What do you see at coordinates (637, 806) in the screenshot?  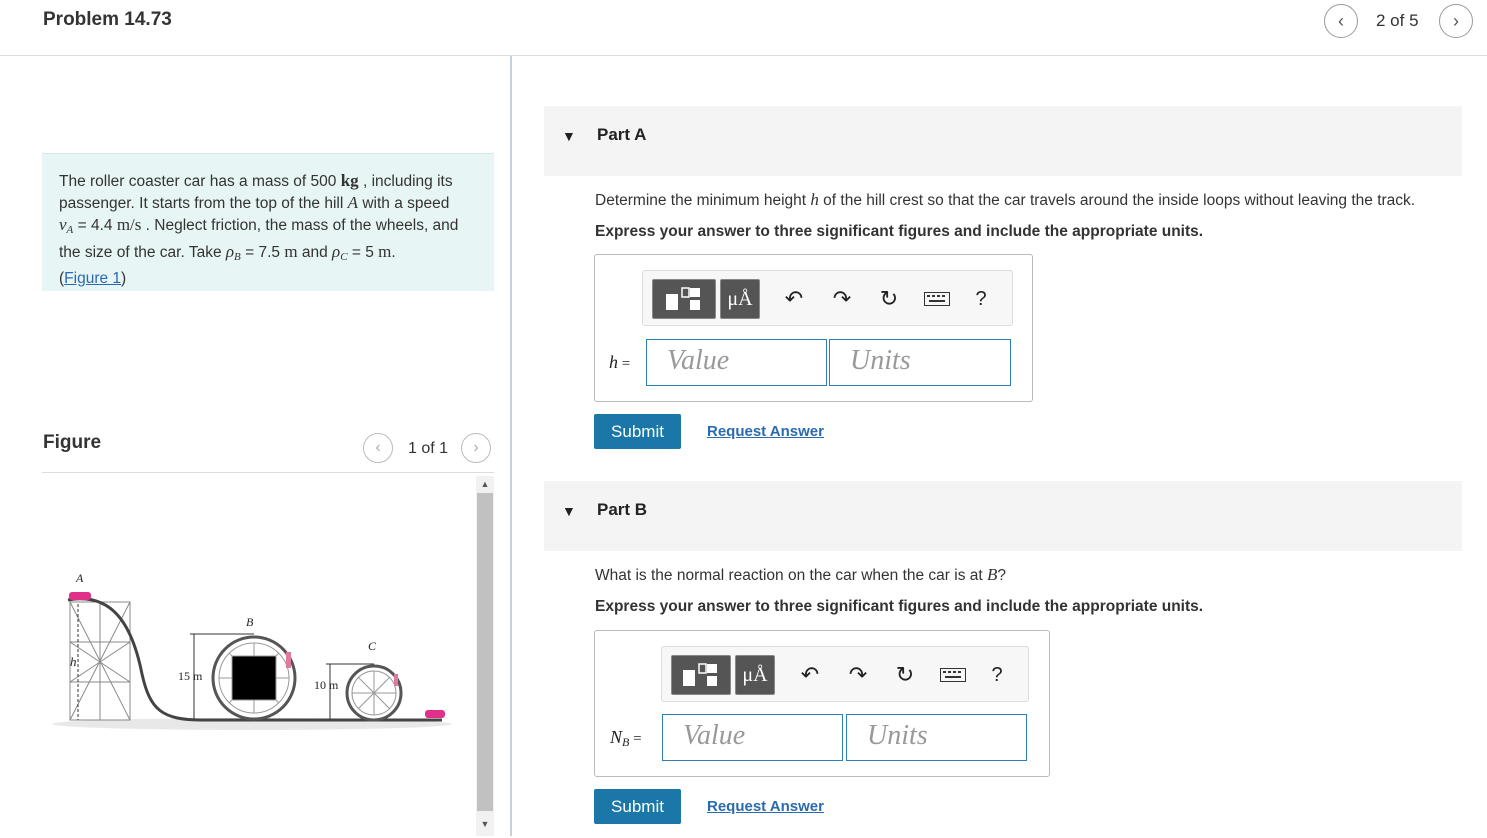 I see `part-b-submit-button: Submit` at bounding box center [637, 806].